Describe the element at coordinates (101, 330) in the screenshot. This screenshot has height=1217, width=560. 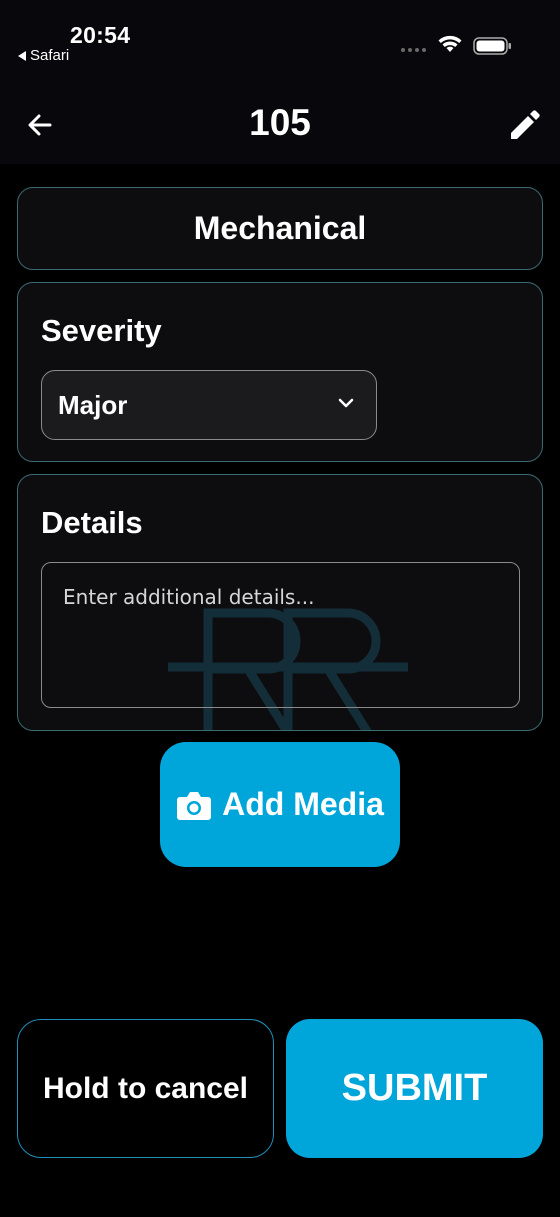
I see `severity-label: Severity` at that location.